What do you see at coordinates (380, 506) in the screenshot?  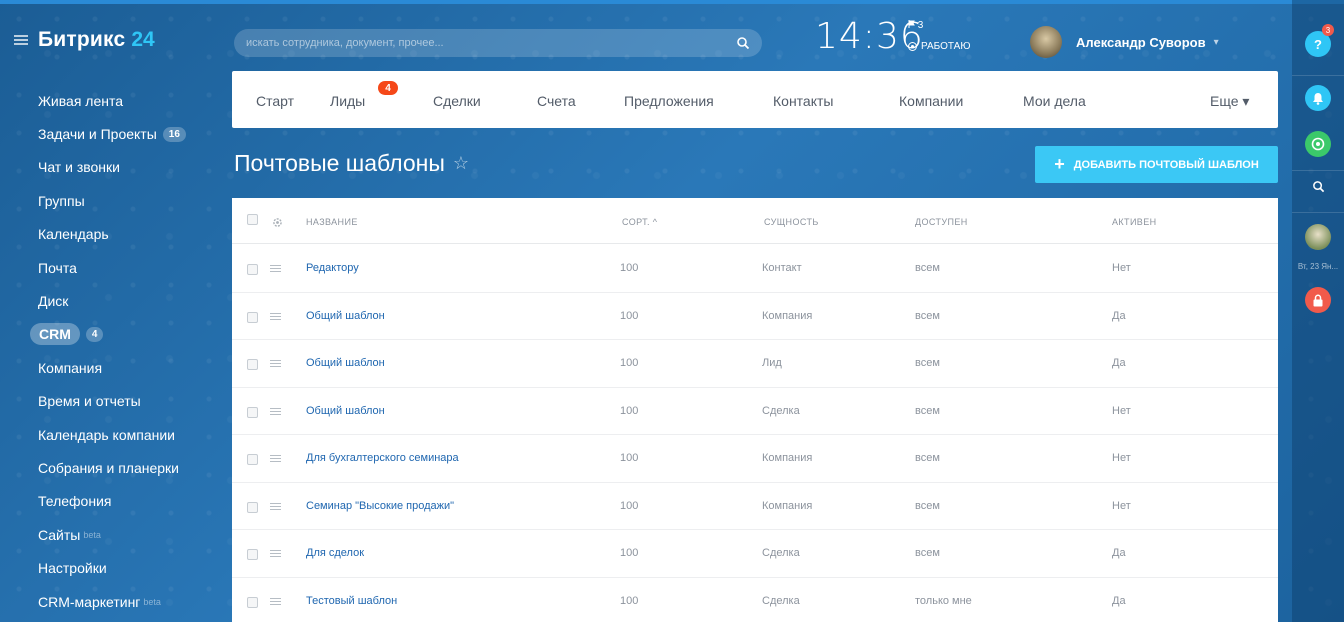 I see `template-name-link: Семинар "Высокие продажи"` at bounding box center [380, 506].